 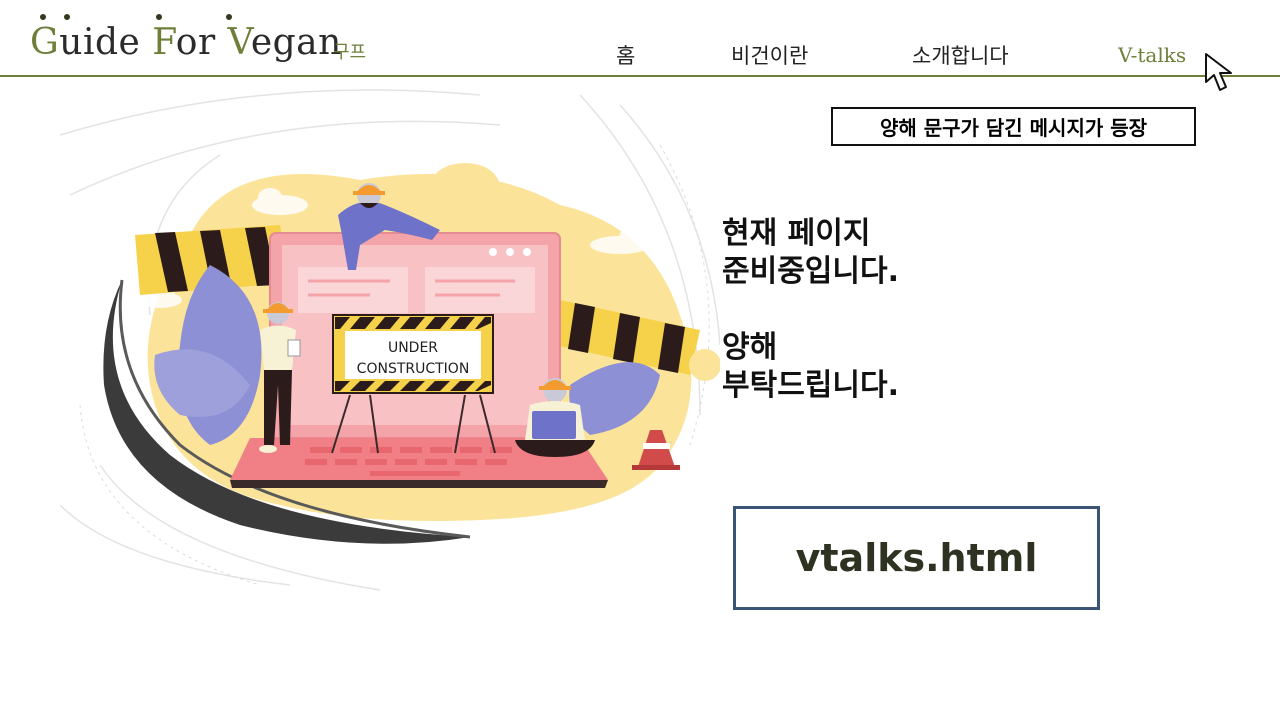 I want to click on main-nav: 홈 비건이란 소개합니다 V-talks, so click(x=640, y=55).